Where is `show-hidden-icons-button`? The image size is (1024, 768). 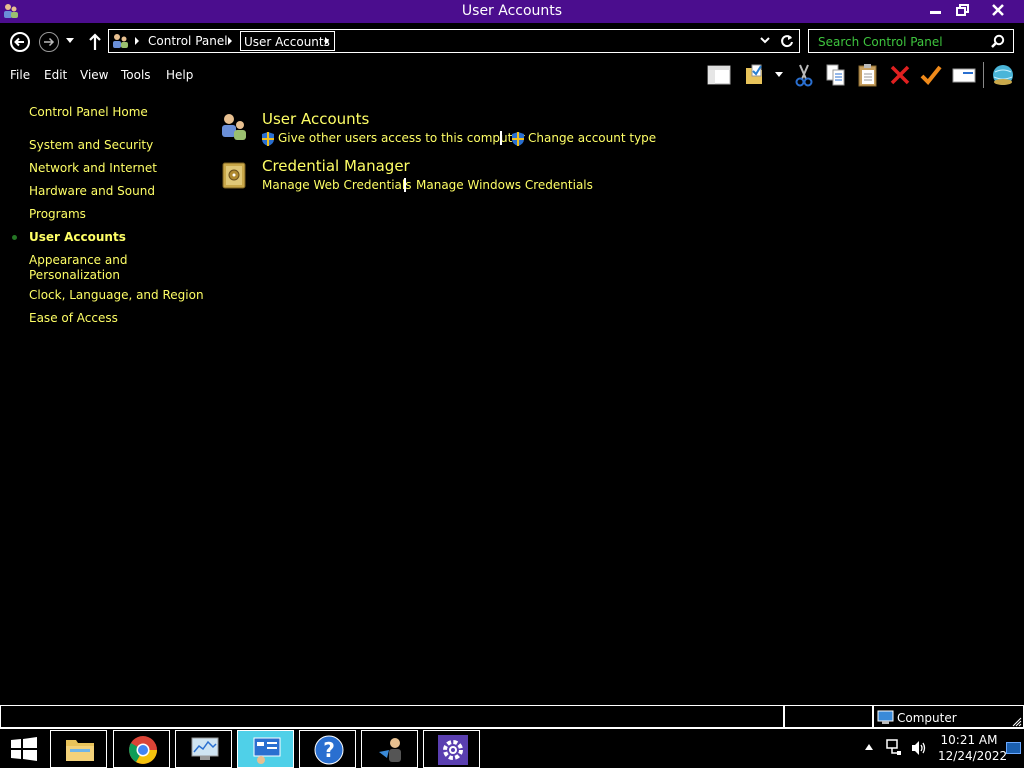 show-hidden-icons-button is located at coordinates (869, 747).